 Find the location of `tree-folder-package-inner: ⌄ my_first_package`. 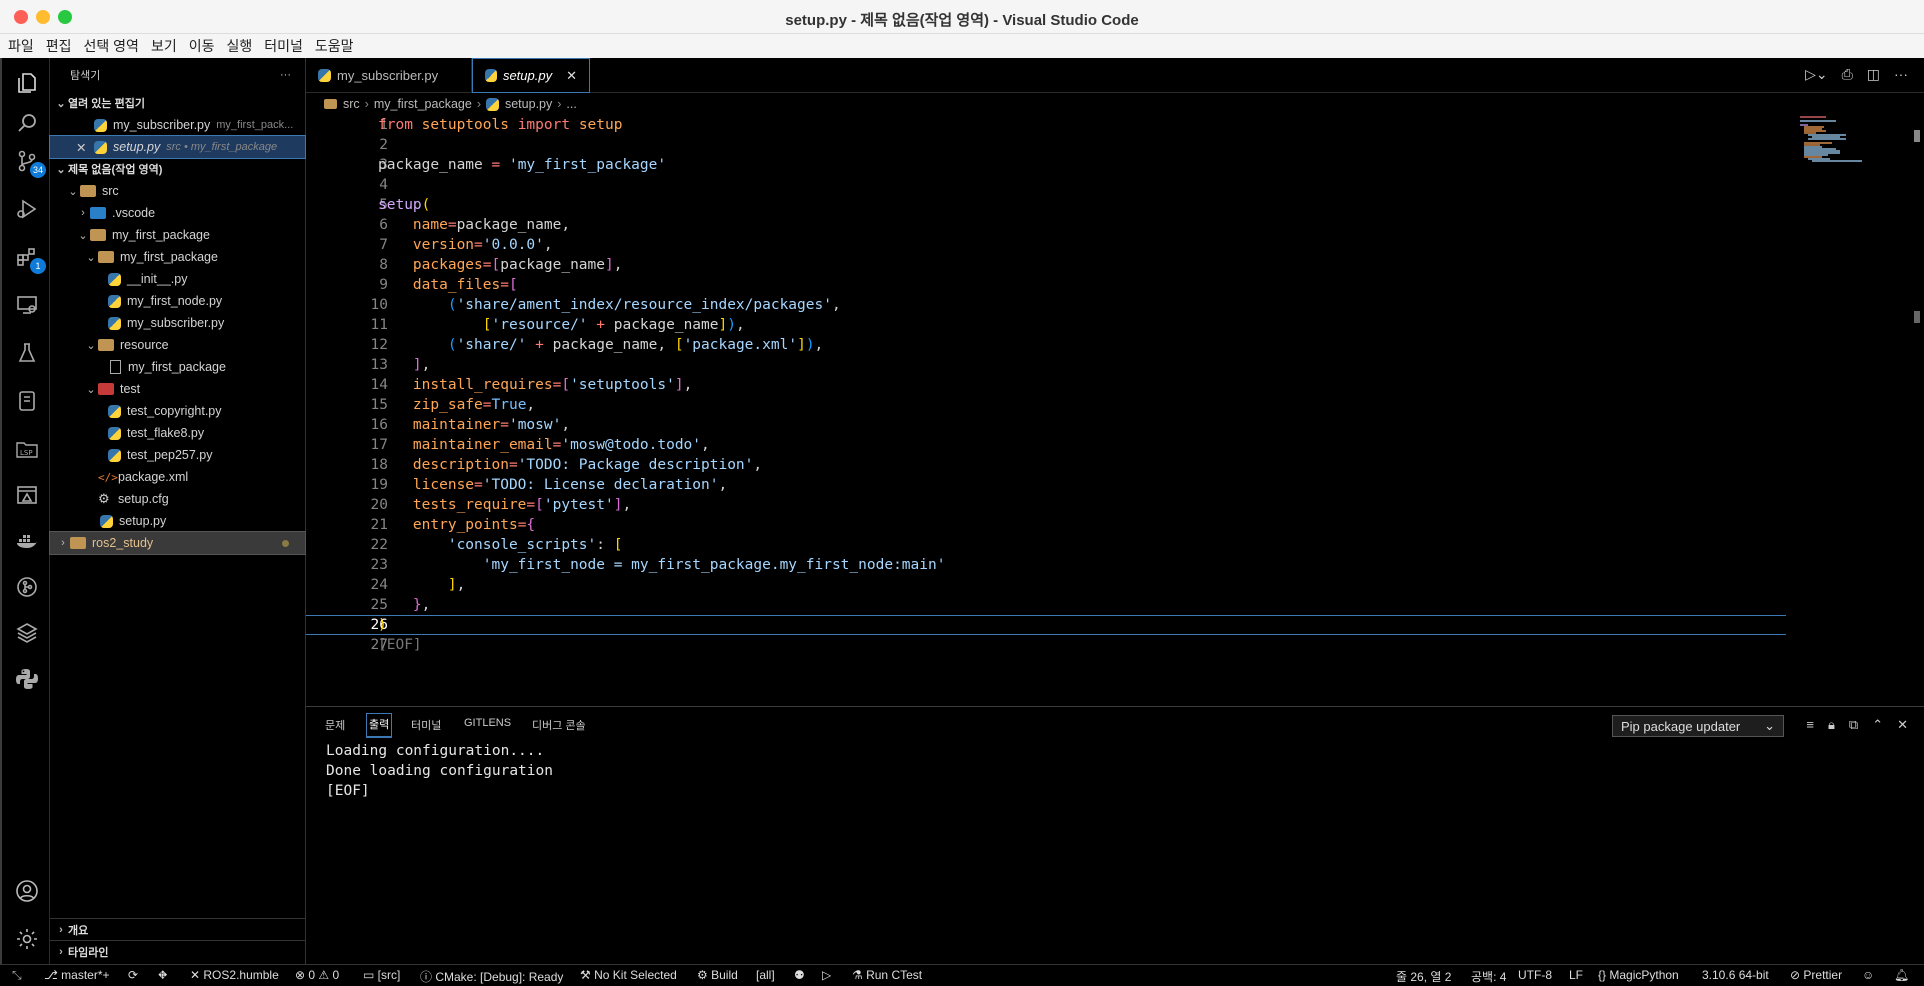

tree-folder-package-inner: ⌄ my_first_package is located at coordinates (177, 257).